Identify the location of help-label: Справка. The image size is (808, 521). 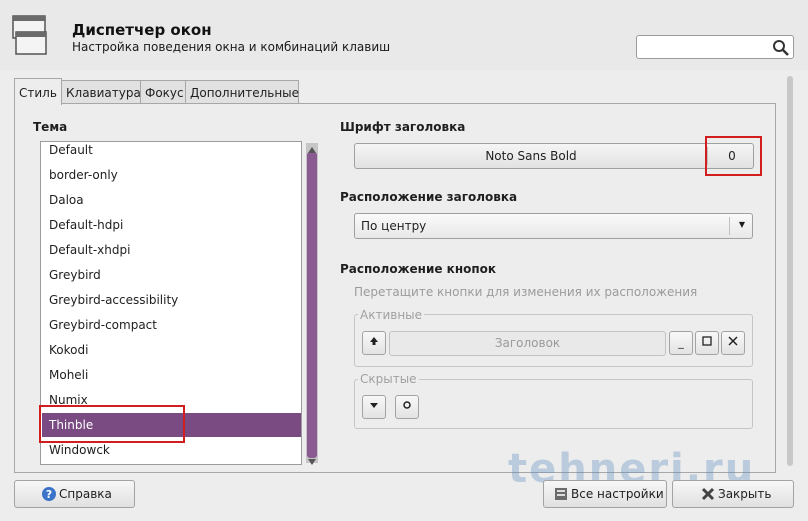
(85, 494).